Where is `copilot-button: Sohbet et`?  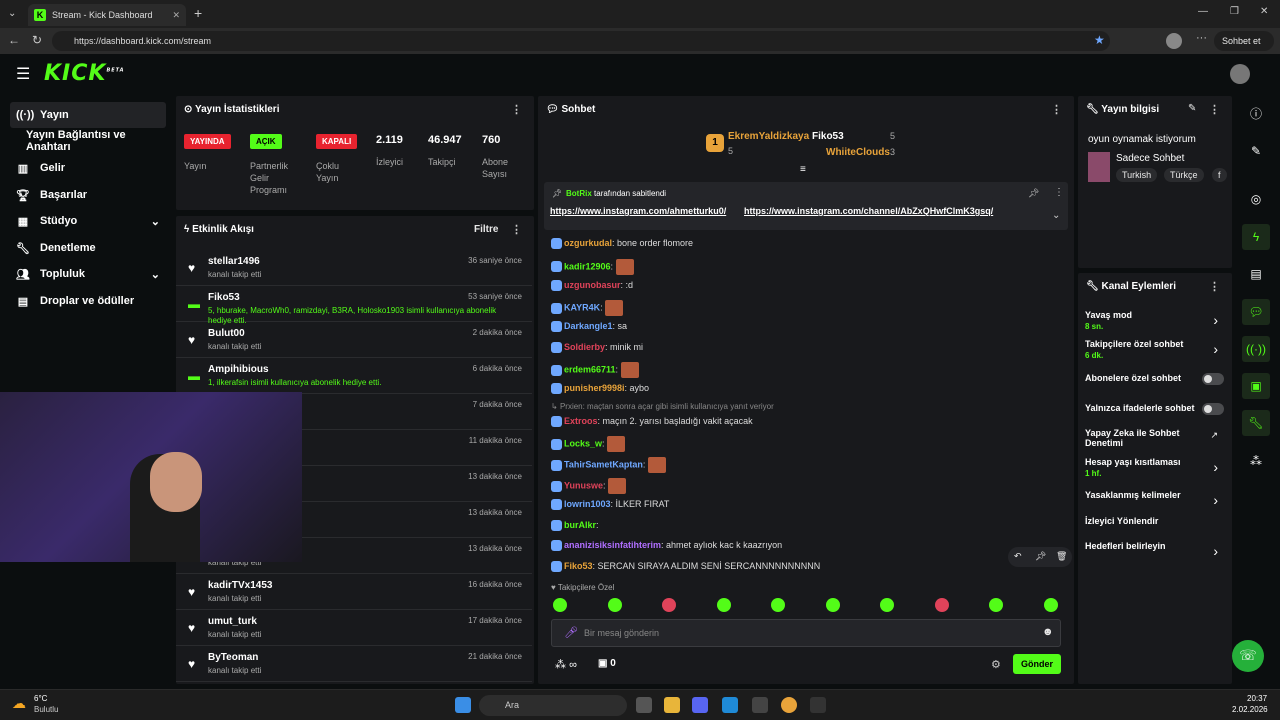
copilot-button: Sohbet et is located at coordinates (1244, 41).